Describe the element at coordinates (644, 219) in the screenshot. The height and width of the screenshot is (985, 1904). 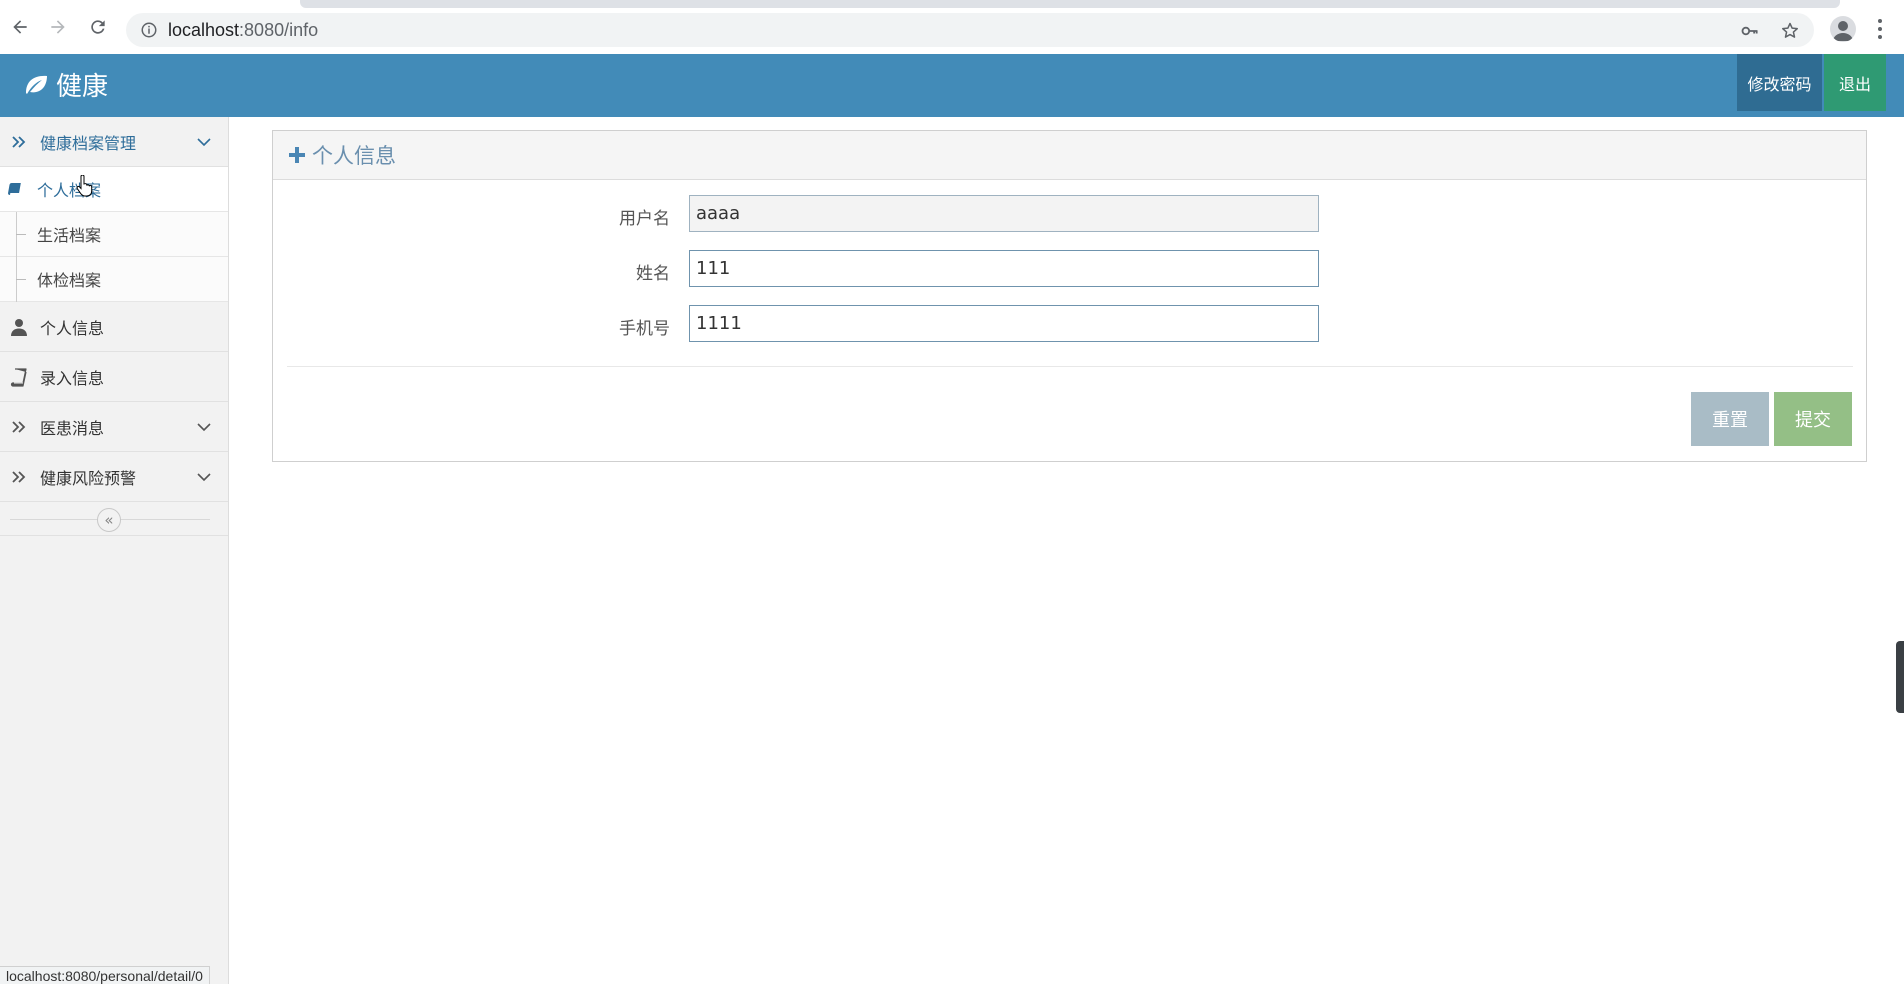
I see `username-label: 用户名` at that location.